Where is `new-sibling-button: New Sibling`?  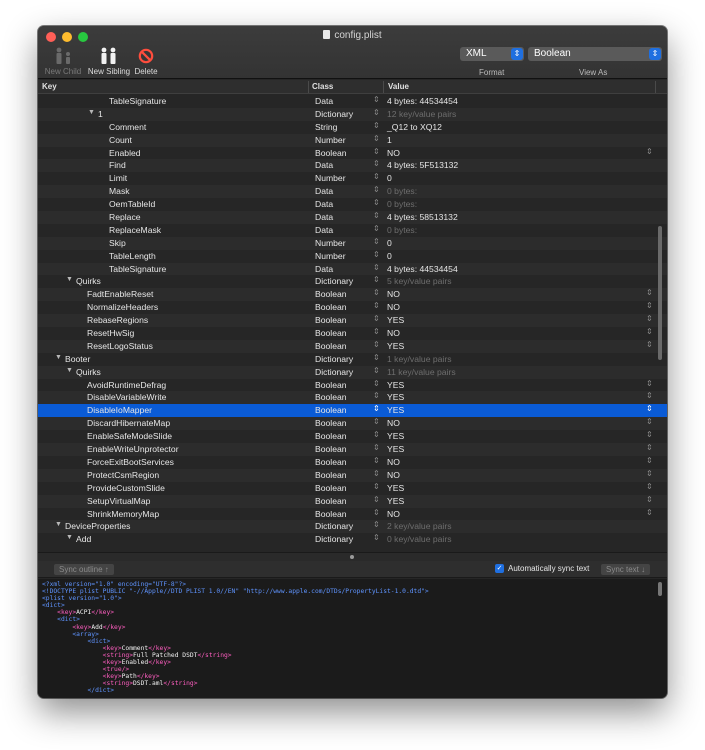 new-sibling-button: New Sibling is located at coordinates (109, 61).